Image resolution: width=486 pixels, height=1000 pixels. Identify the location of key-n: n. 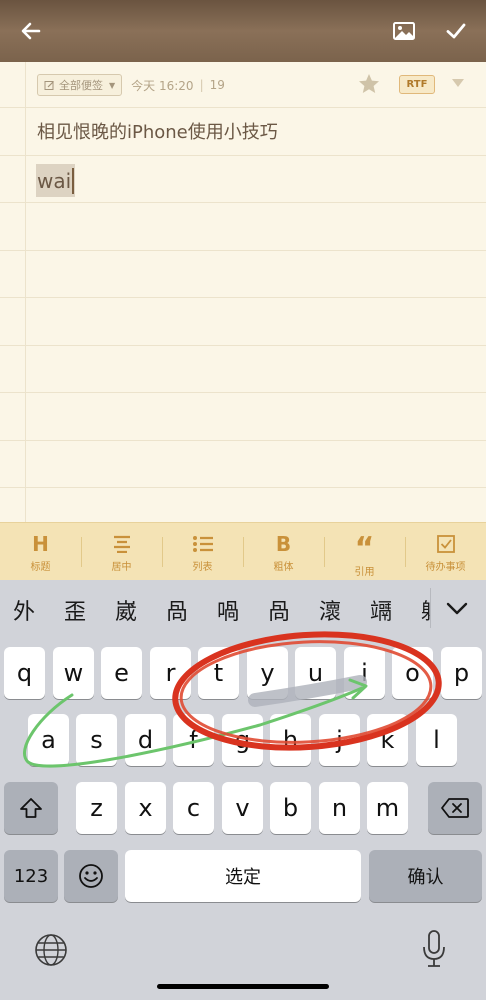
(339, 808).